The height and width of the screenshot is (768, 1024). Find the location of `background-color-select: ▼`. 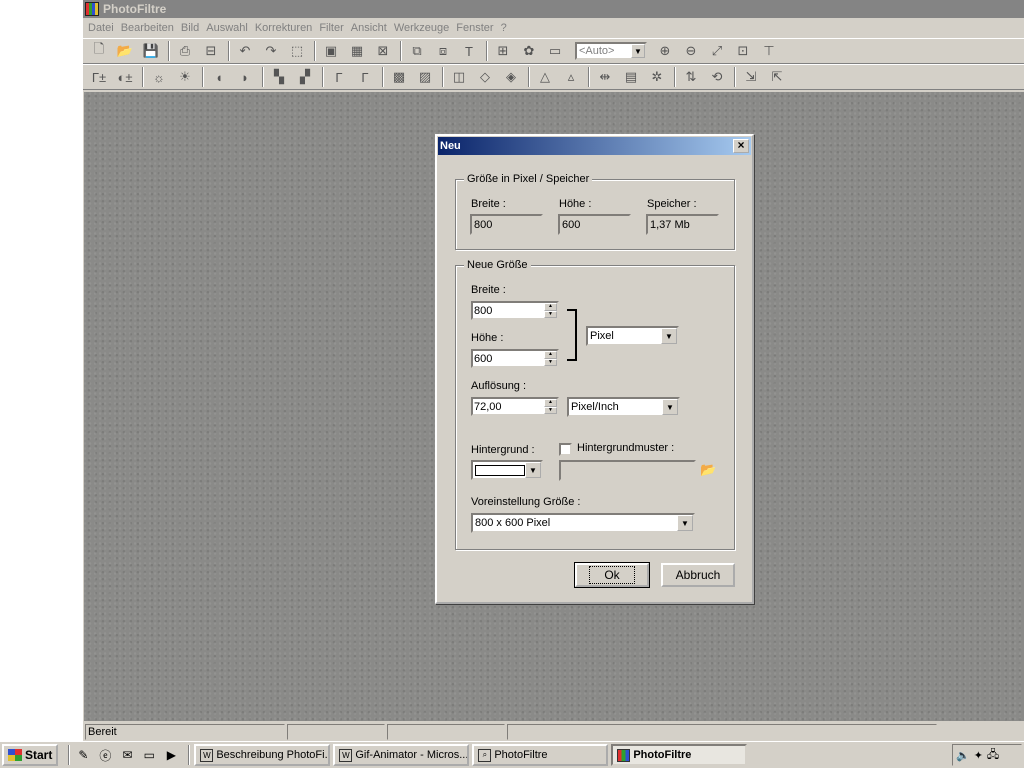

background-color-select: ▼ is located at coordinates (507, 470).